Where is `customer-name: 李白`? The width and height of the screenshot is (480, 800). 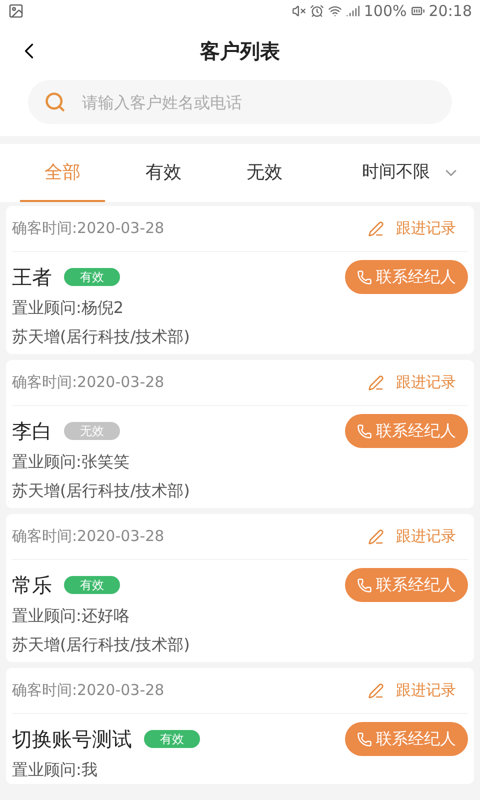 customer-name: 李白 is located at coordinates (32, 431).